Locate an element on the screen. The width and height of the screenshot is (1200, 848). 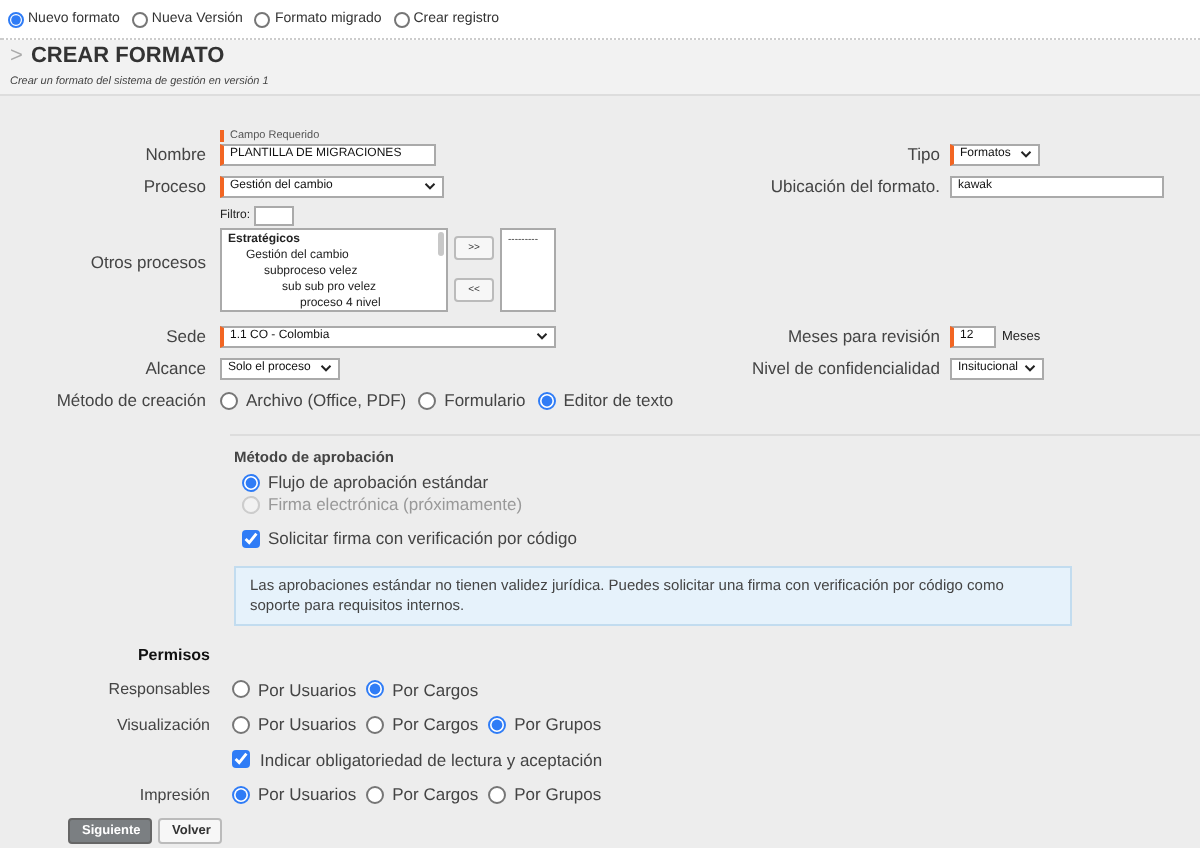
field-label: Nombre is located at coordinates (175, 154).